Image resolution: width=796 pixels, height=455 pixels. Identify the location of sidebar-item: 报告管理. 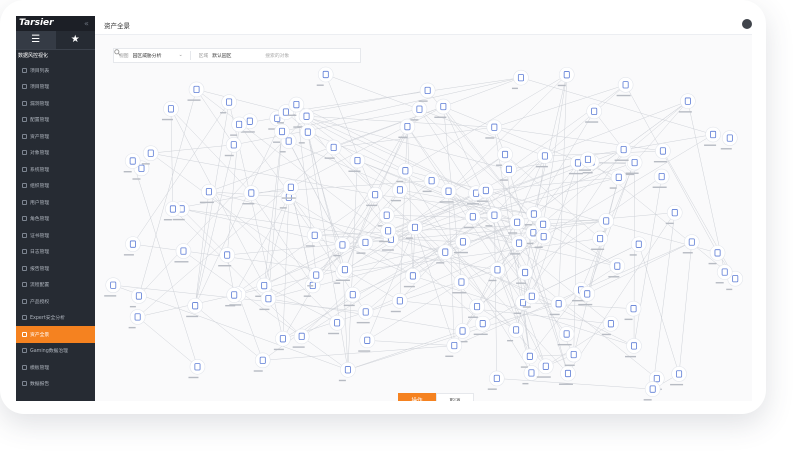
(55, 268).